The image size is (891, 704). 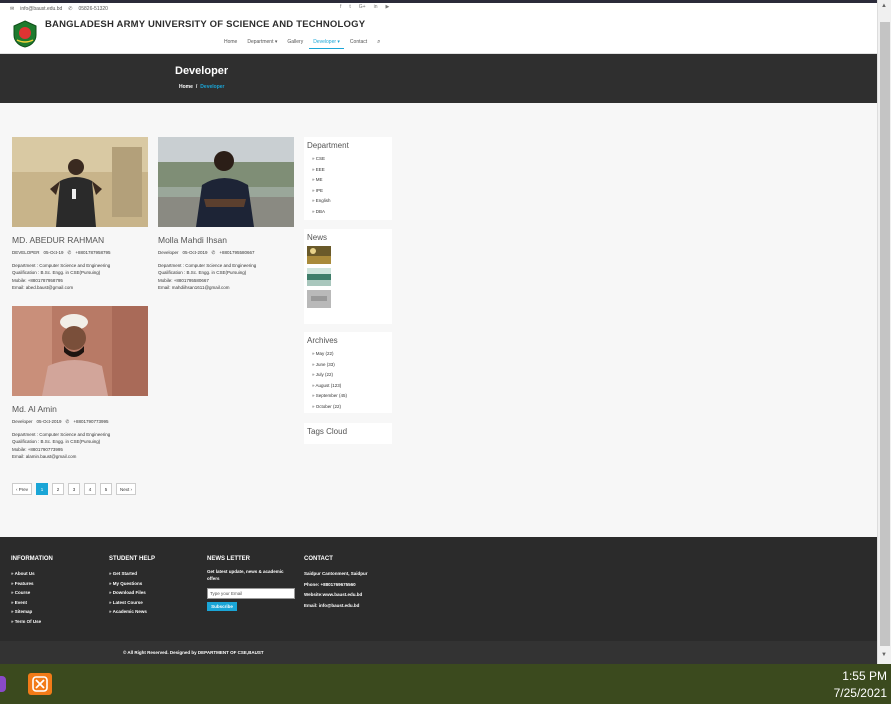 What do you see at coordinates (348, 354) in the screenshot?
I see `archive-item: » May (22)` at bounding box center [348, 354].